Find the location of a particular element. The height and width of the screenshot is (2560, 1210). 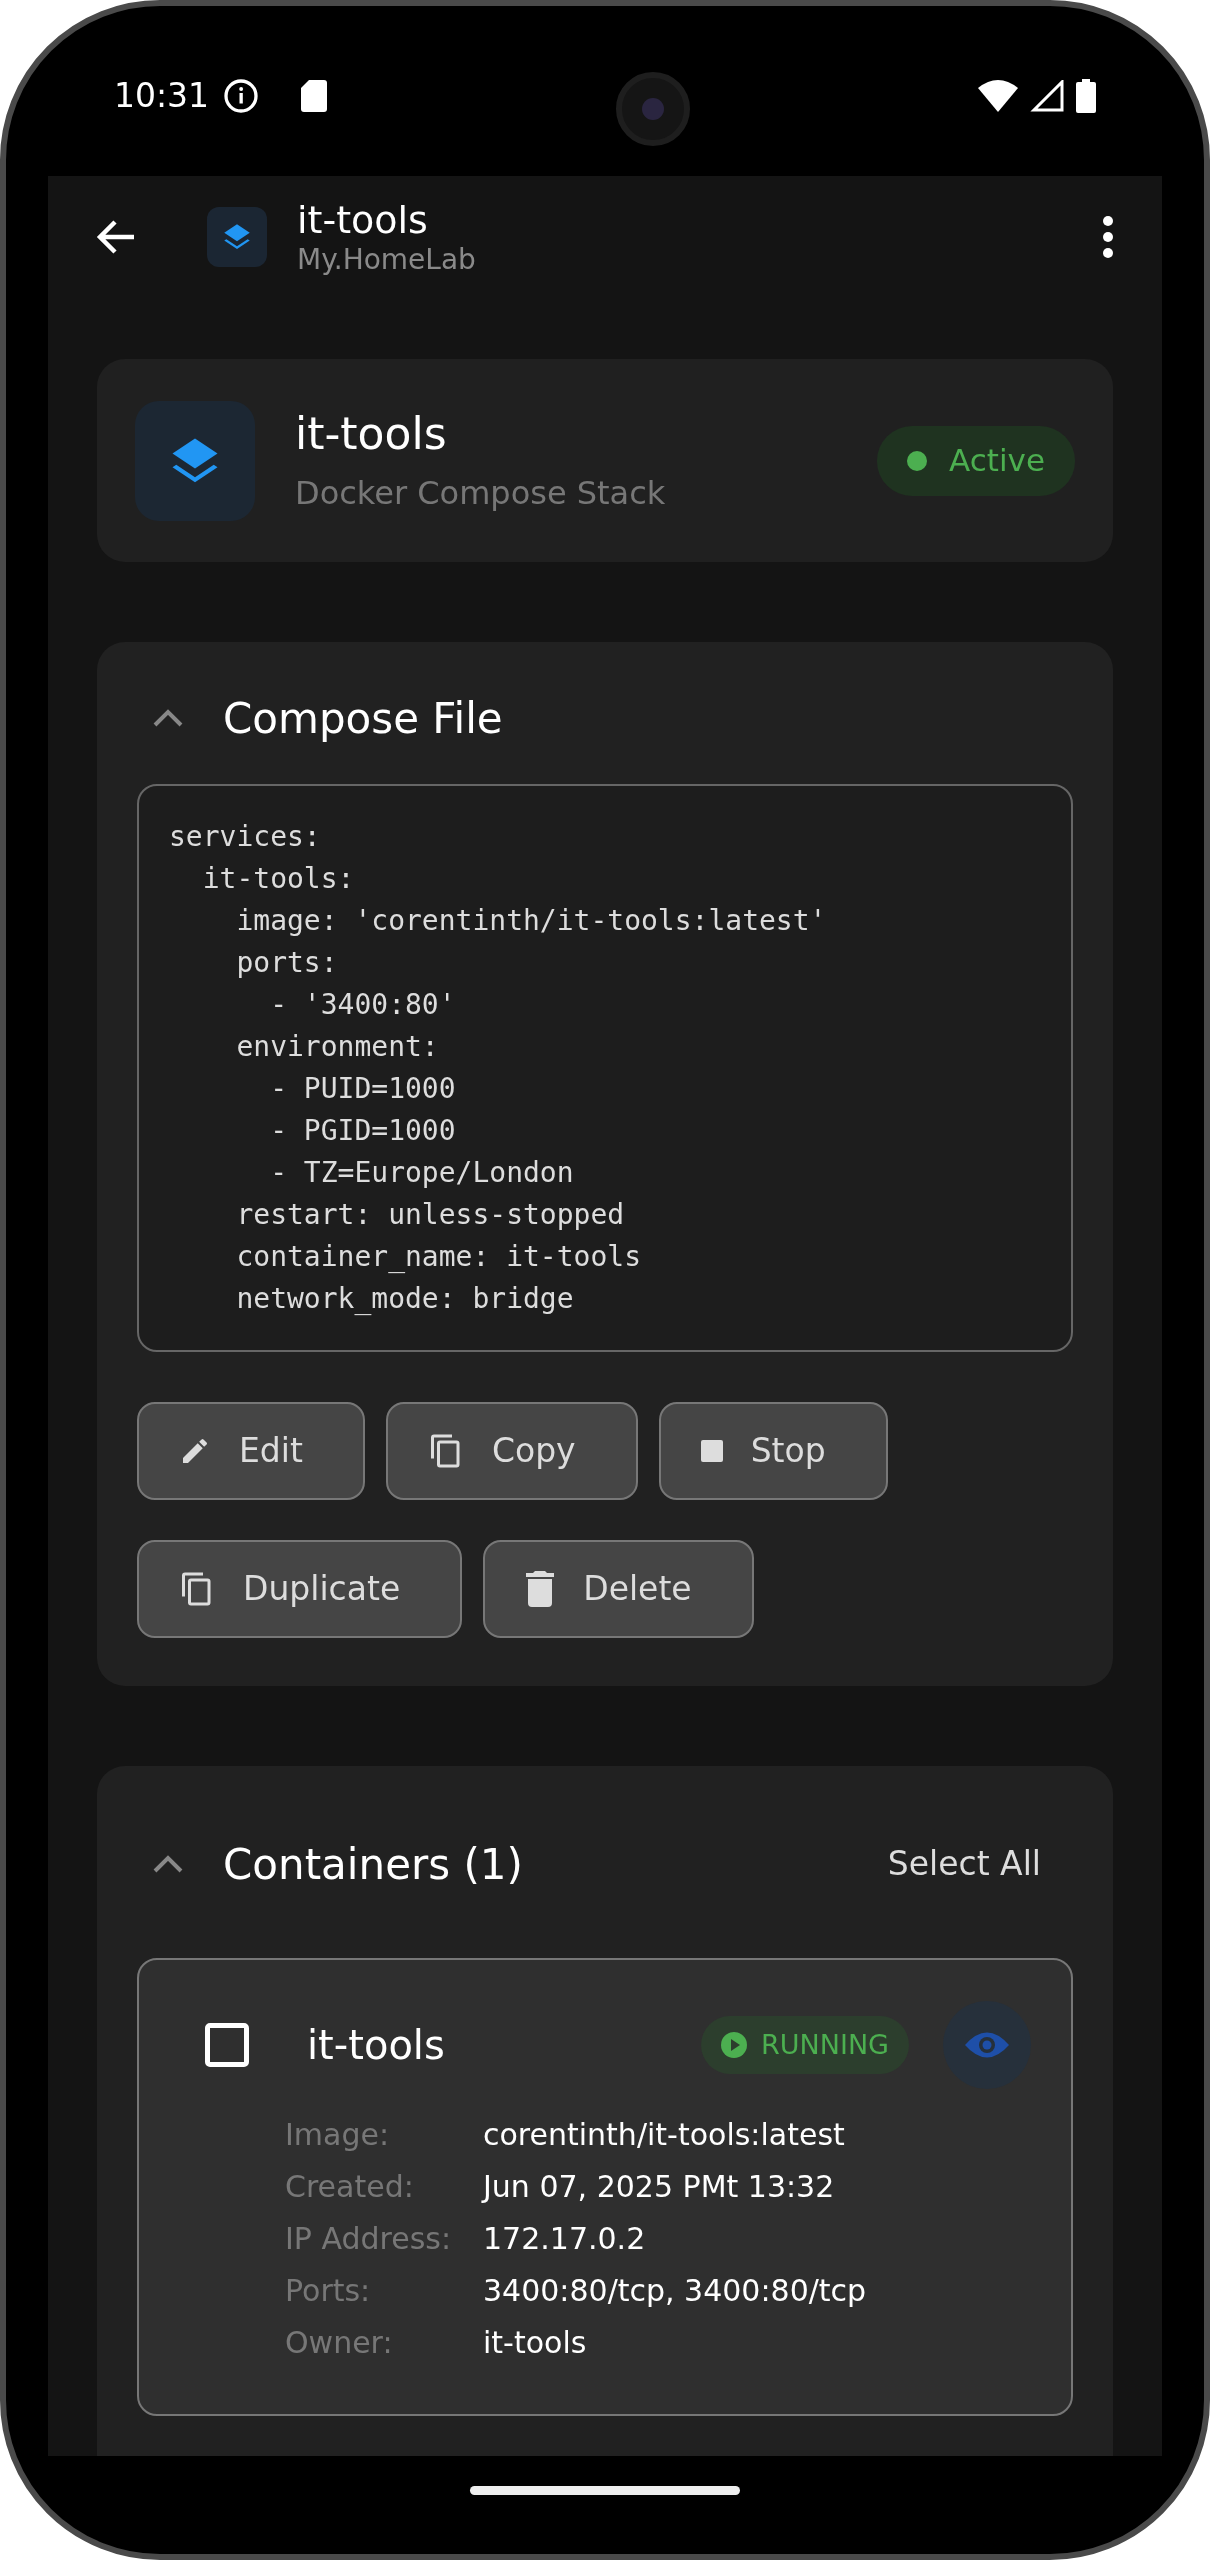

trash-icon is located at coordinates (540, 1589).